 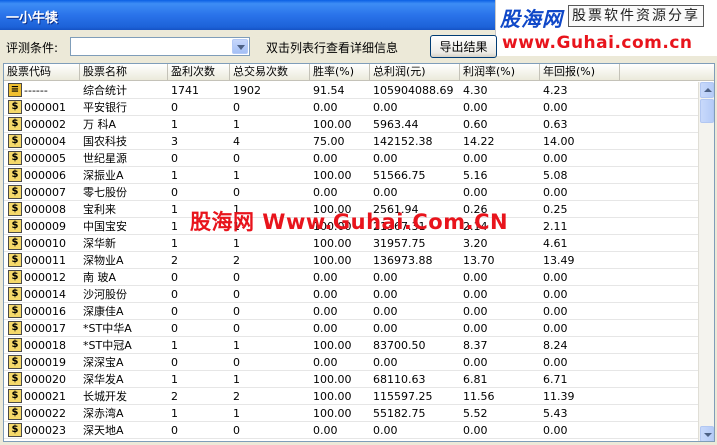 What do you see at coordinates (45, 243) in the screenshot?
I see `cell-code: 000010` at bounding box center [45, 243].